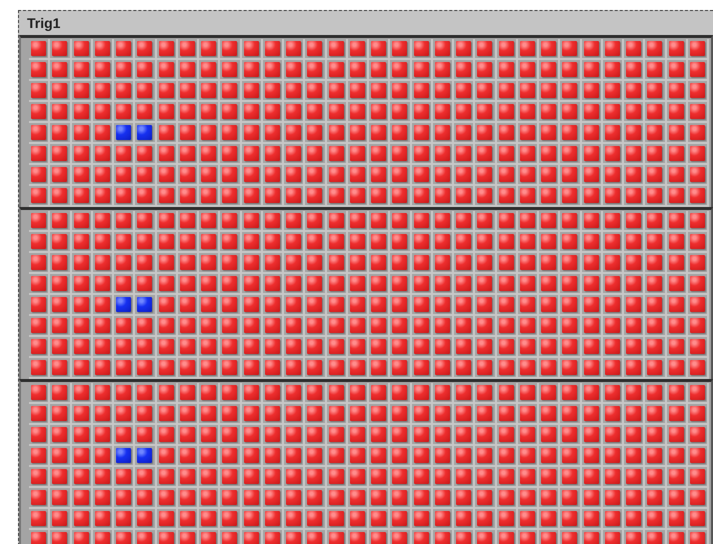 The height and width of the screenshot is (544, 713). What do you see at coordinates (43, 23) in the screenshot?
I see `window-title: Trig1` at bounding box center [43, 23].